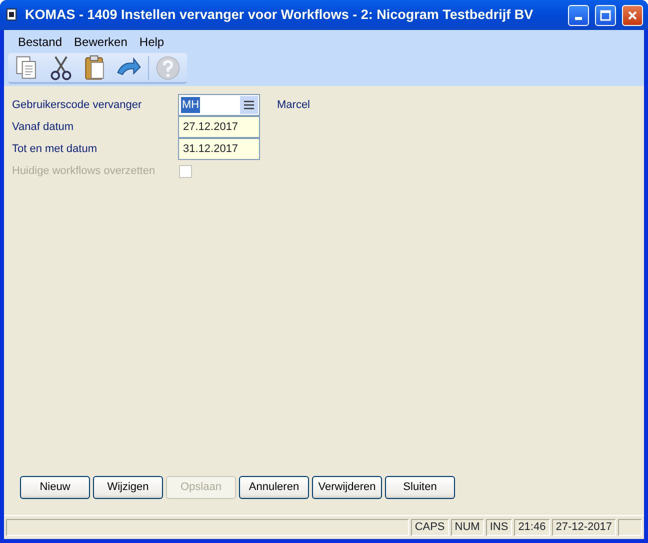  What do you see at coordinates (630, 527) in the screenshot?
I see `status-panel` at bounding box center [630, 527].